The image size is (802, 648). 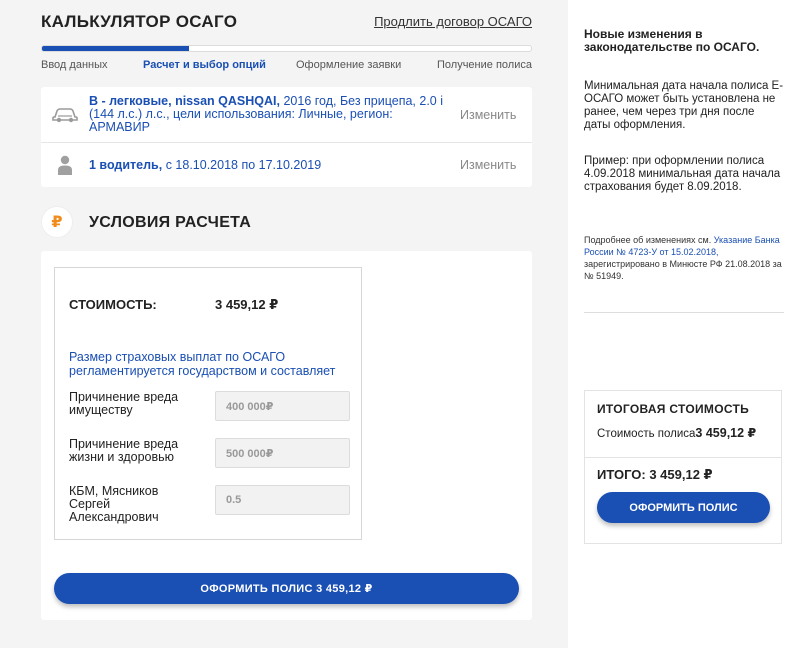 I want to click on kbm-label: КБМ, Мясников Сергей Александрович, so click(x=114, y=504).